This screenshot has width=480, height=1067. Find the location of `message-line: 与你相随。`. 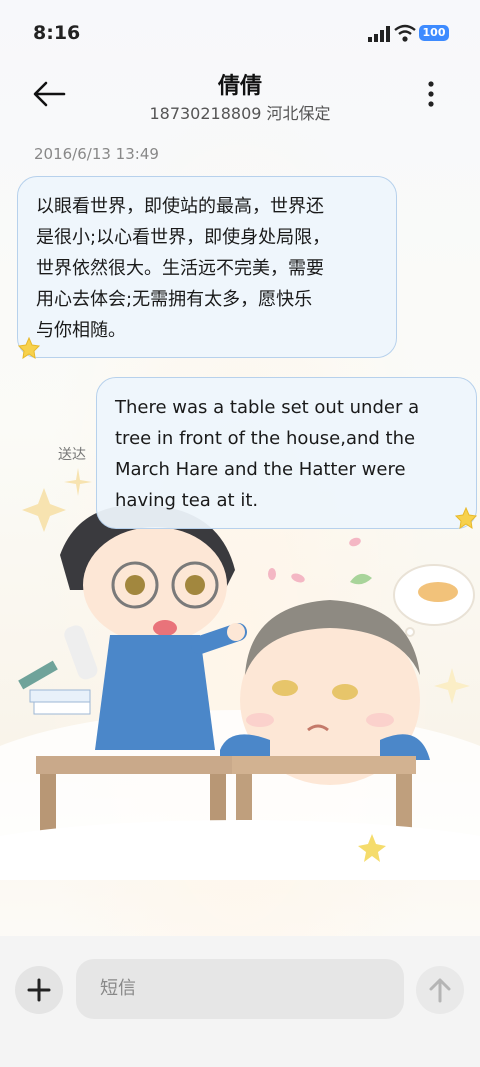

message-line: 与你相随。 is located at coordinates (81, 330).